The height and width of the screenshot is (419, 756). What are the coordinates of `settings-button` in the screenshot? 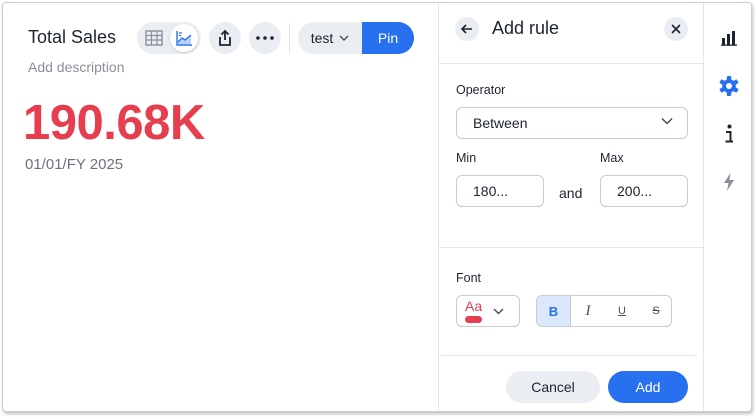 It's located at (729, 86).